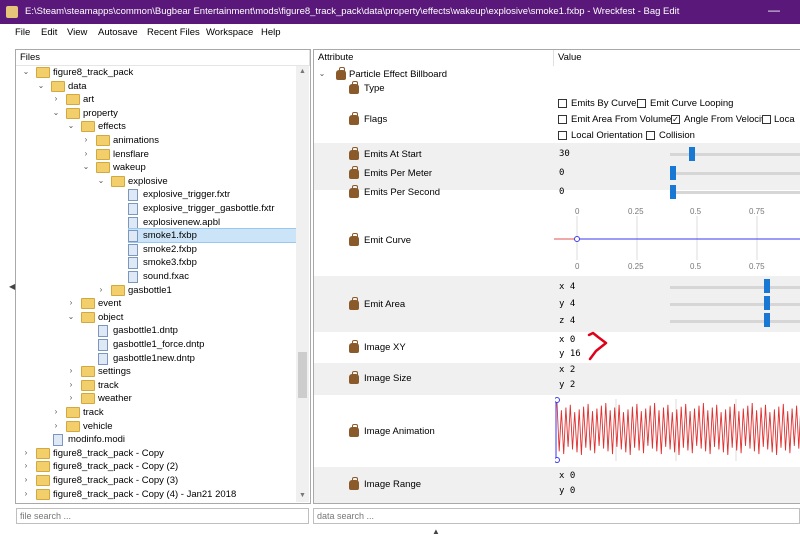  Describe the element at coordinates (156, 222) in the screenshot. I see `tree-file-row: explosivenew.apbl` at that location.